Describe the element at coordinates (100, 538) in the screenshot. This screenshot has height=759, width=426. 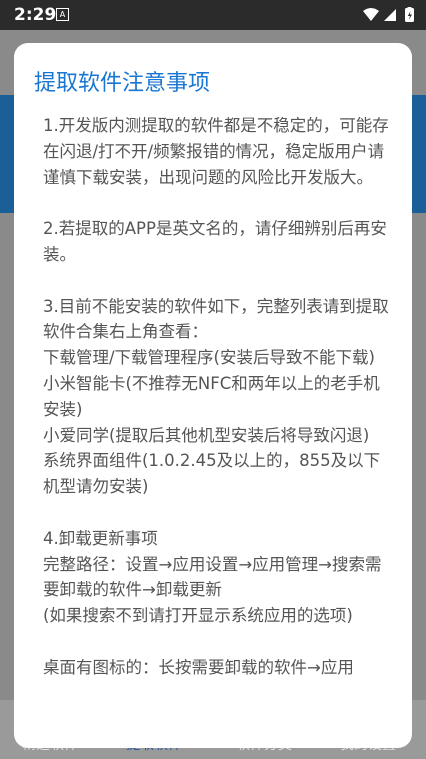
I see `notice-paragraph-4: 4.卸载更新事项` at that location.